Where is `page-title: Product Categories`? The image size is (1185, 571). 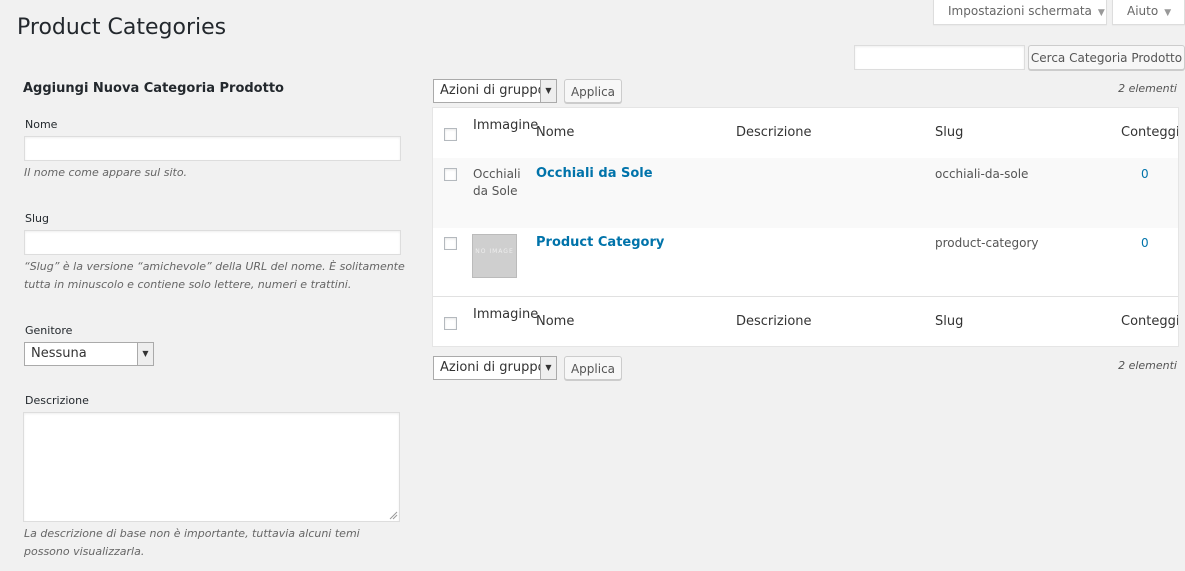 page-title: Product Categories is located at coordinates (122, 27).